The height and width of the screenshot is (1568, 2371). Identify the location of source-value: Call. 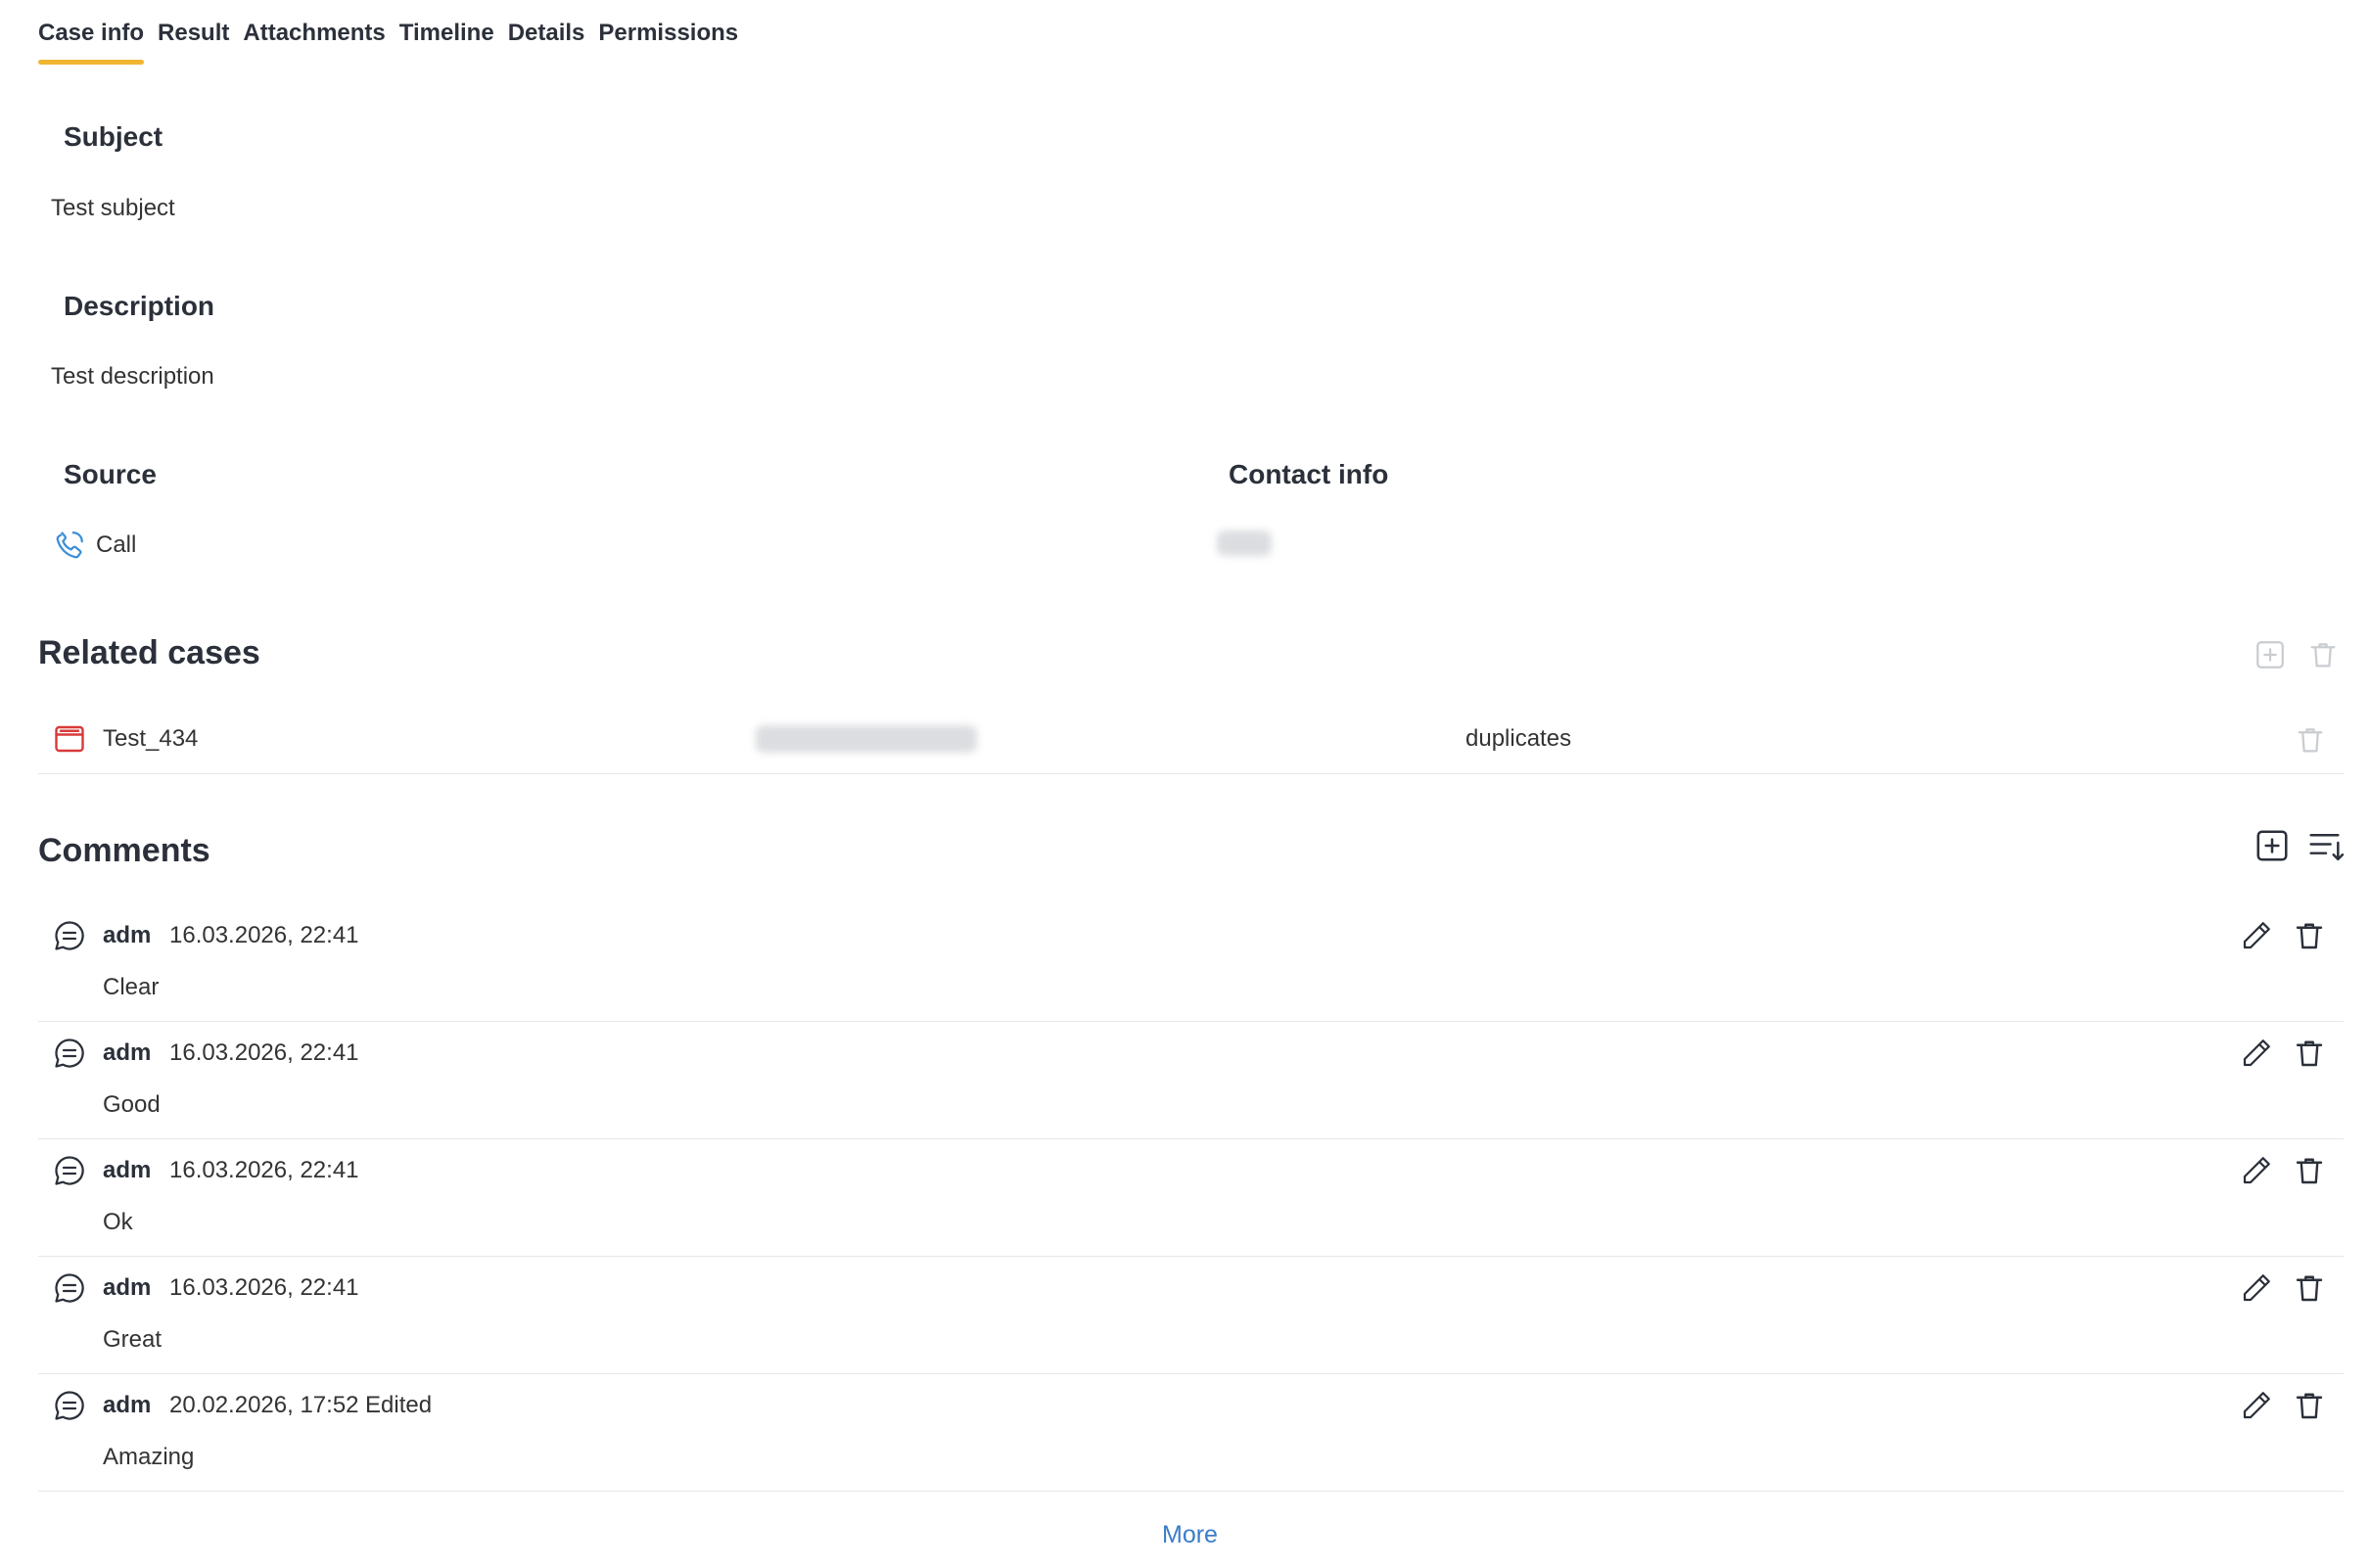
(117, 544).